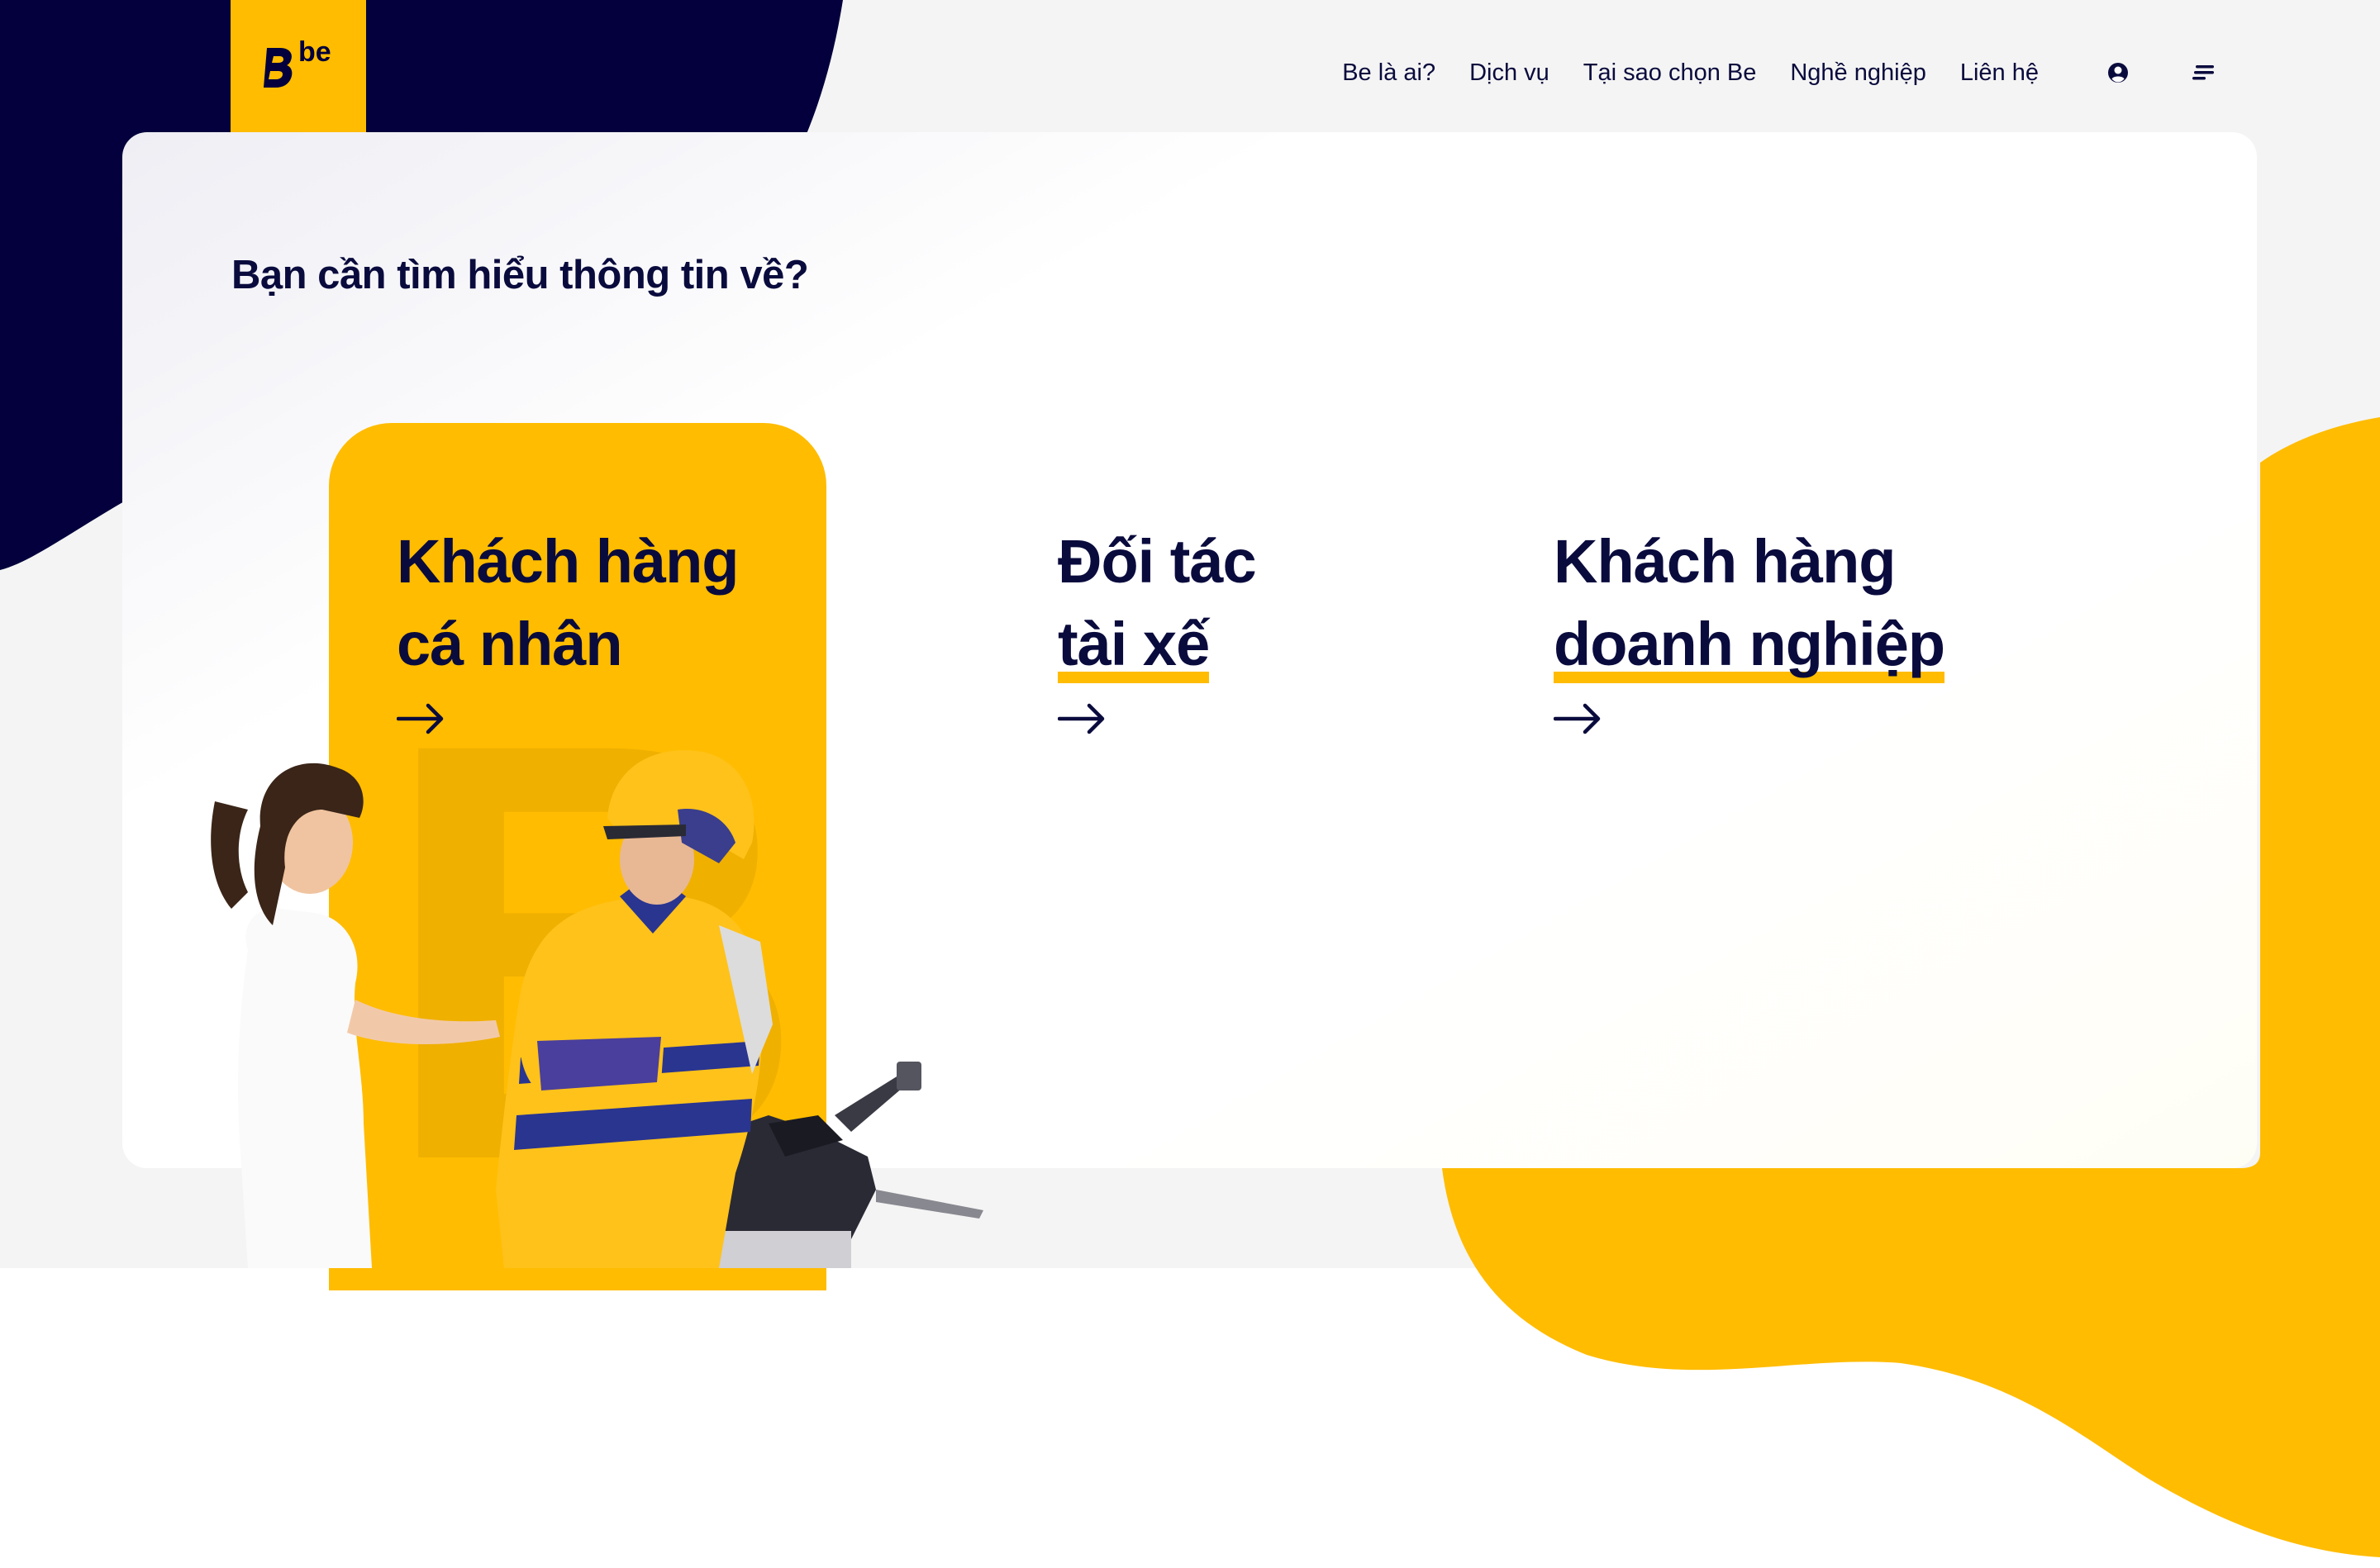 Image resolution: width=2380 pixels, height=1568 pixels. What do you see at coordinates (1134, 645) in the screenshot?
I see `option-title-line2: tài xế` at bounding box center [1134, 645].